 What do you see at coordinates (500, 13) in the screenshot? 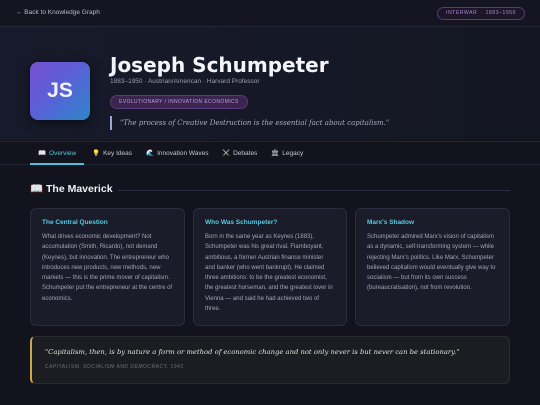
I see `era-years: 1883–1950` at bounding box center [500, 13].